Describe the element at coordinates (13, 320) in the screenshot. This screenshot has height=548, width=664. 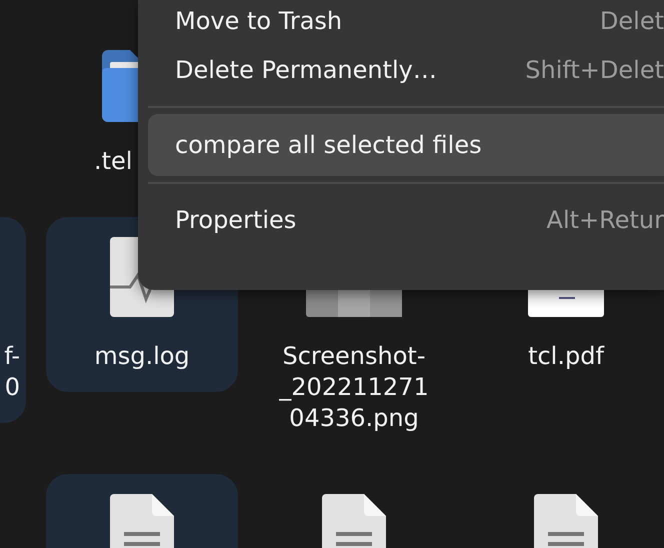
I see `file-item: f- 0` at that location.